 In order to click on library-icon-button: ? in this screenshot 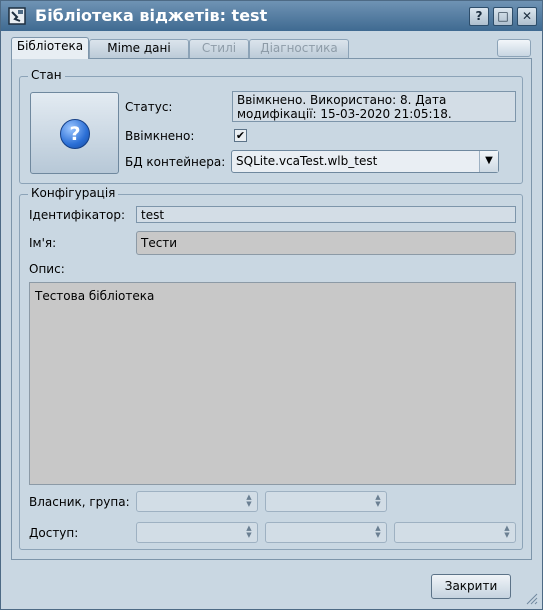, I will do `click(74, 133)`.